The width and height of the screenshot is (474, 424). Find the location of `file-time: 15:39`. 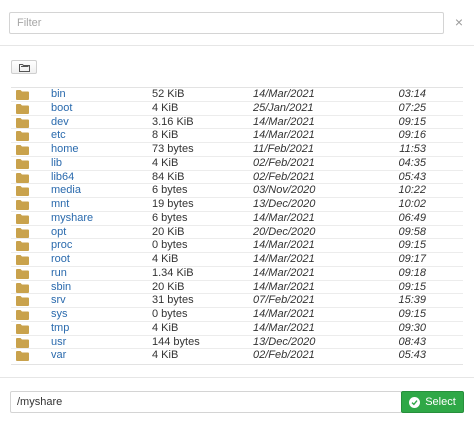

file-time: 15:39 is located at coordinates (412, 300).